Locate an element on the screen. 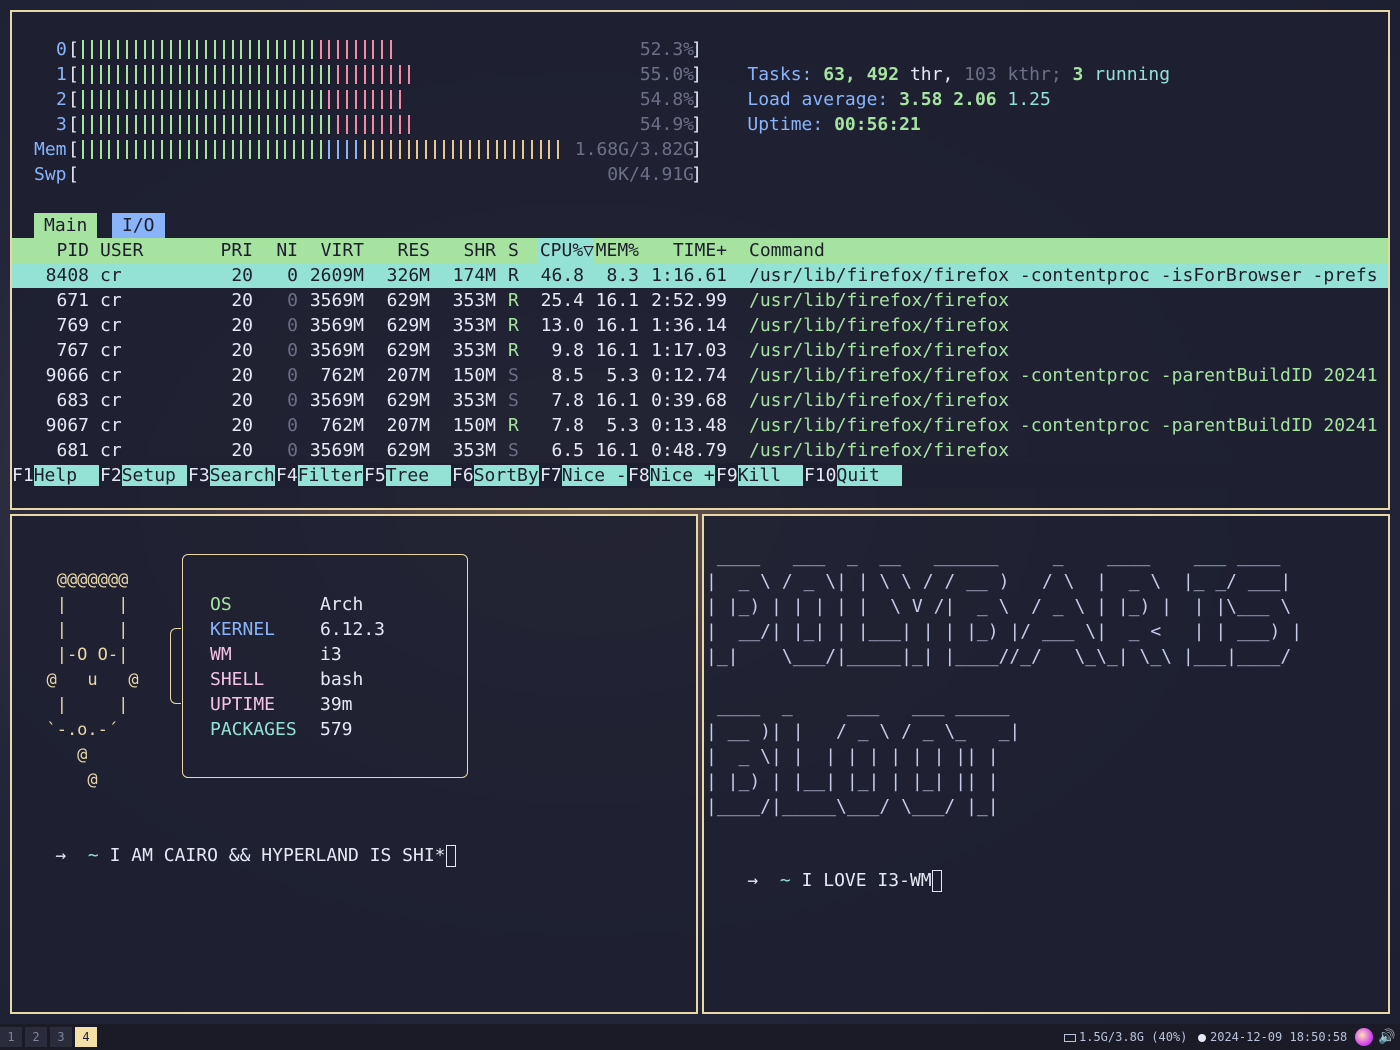 This screenshot has height=1050, width=1400. fkey-f9: F9Kill is located at coordinates (759, 475).